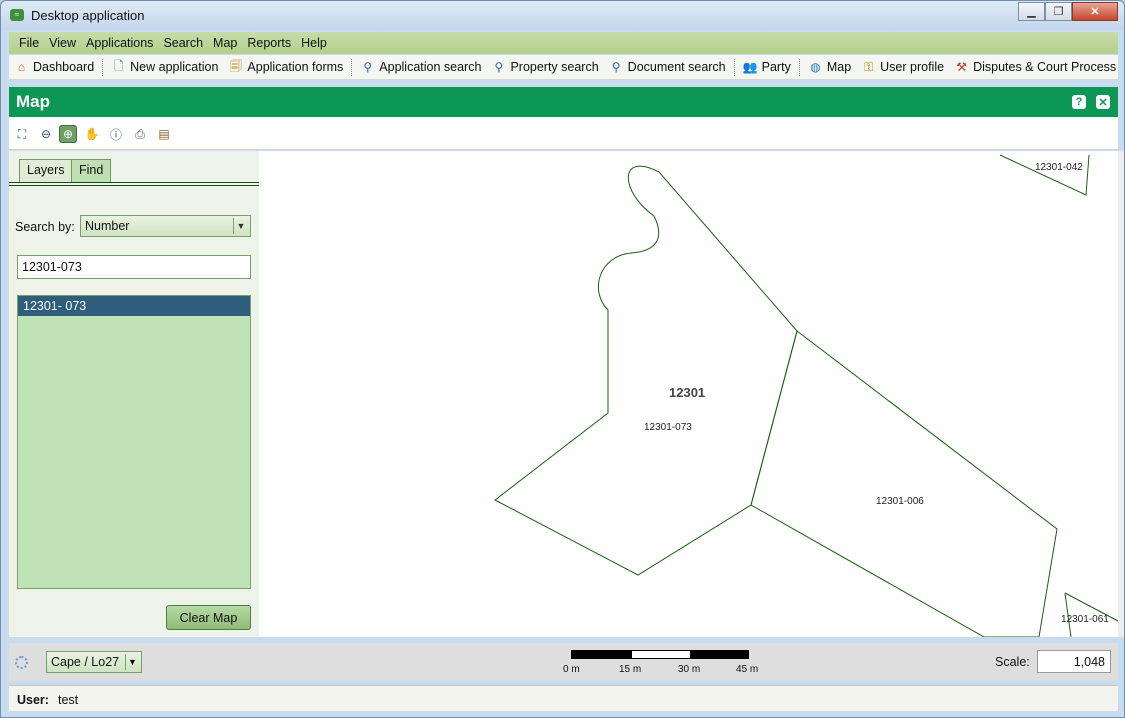 The height and width of the screenshot is (718, 1125). What do you see at coordinates (26, 43) in the screenshot?
I see `menu-file: File` at bounding box center [26, 43].